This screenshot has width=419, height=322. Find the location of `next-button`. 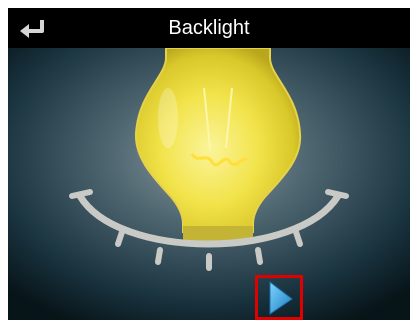

next-button is located at coordinates (279, 297).